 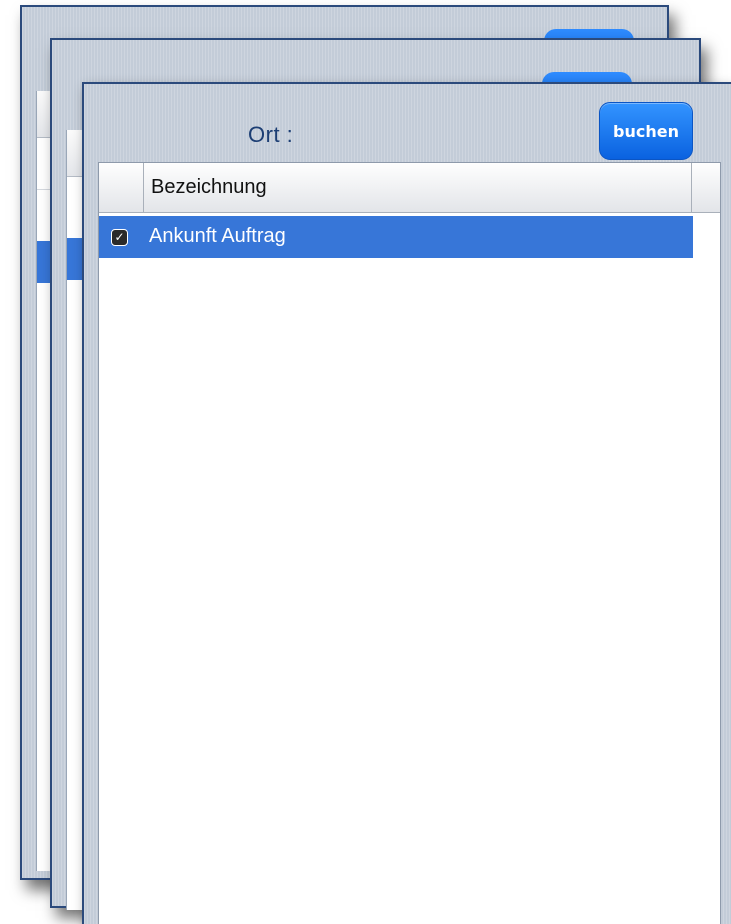 I want to click on list-header: Bezeichnung, so click(x=409, y=188).